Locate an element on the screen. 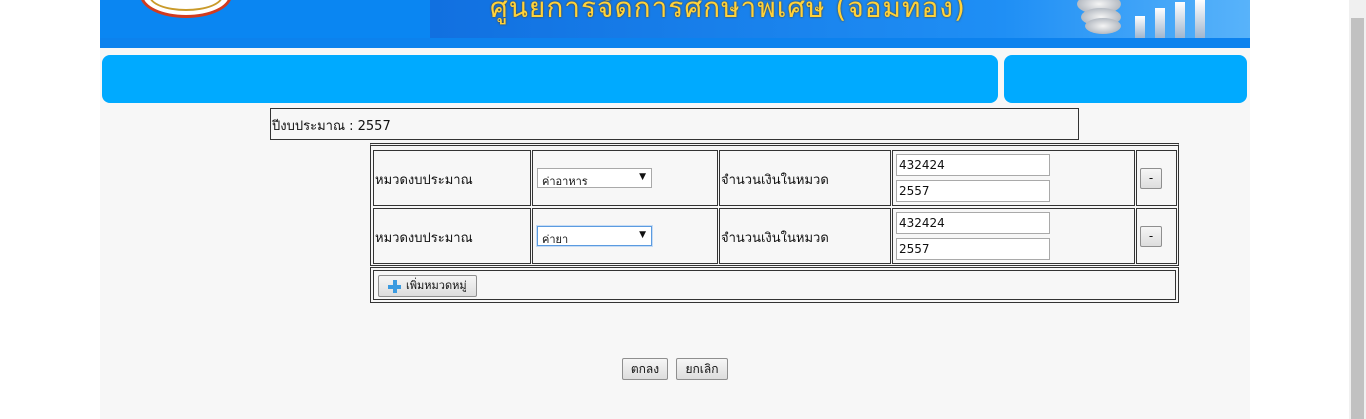 This screenshot has height=419, width=1366. cancel-button: ยกเลิก is located at coordinates (702, 369).